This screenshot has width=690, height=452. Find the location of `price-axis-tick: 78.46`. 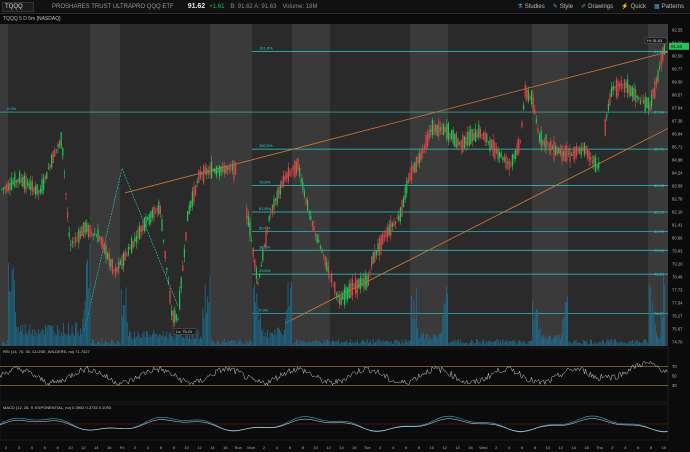

price-axis-tick: 78.46 is located at coordinates (677, 277).